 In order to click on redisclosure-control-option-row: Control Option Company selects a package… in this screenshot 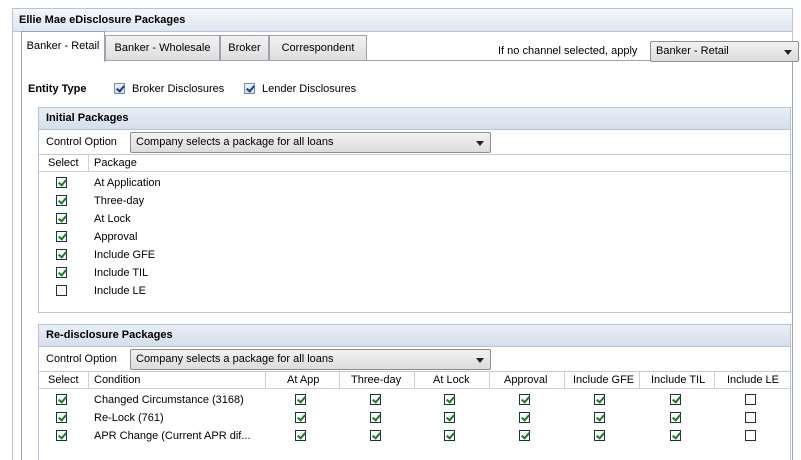, I will do `click(414, 359)`.